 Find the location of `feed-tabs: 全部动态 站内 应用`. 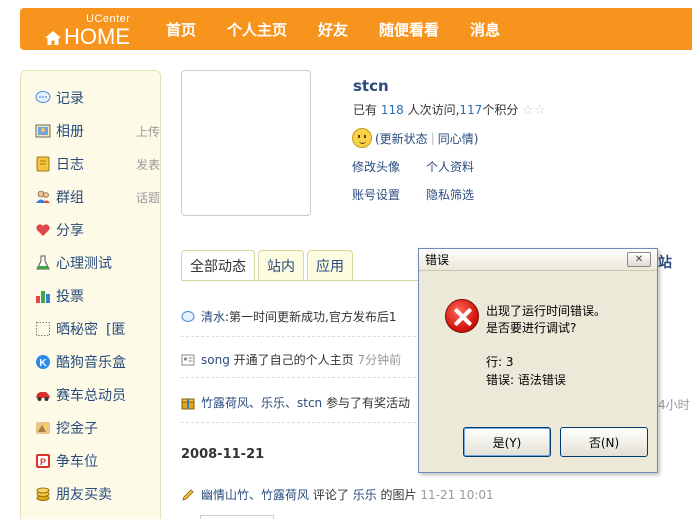

feed-tabs: 全部动态 站内 应用 is located at coordinates (268, 264).